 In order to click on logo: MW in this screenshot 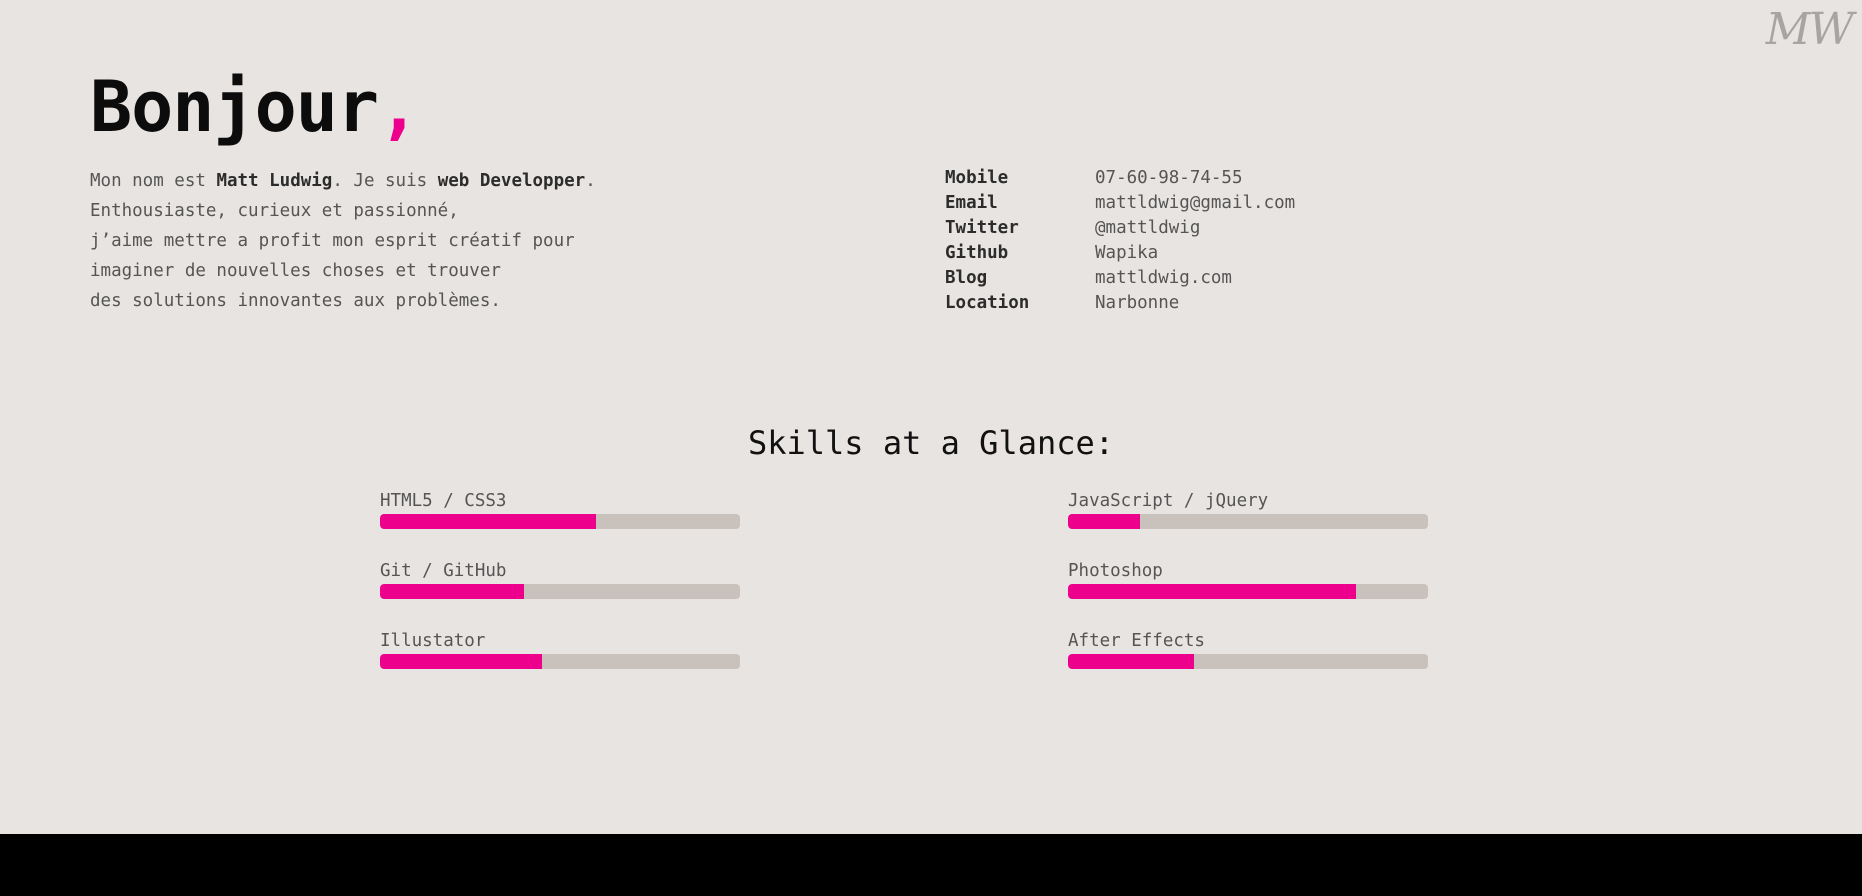, I will do `click(1810, 29)`.